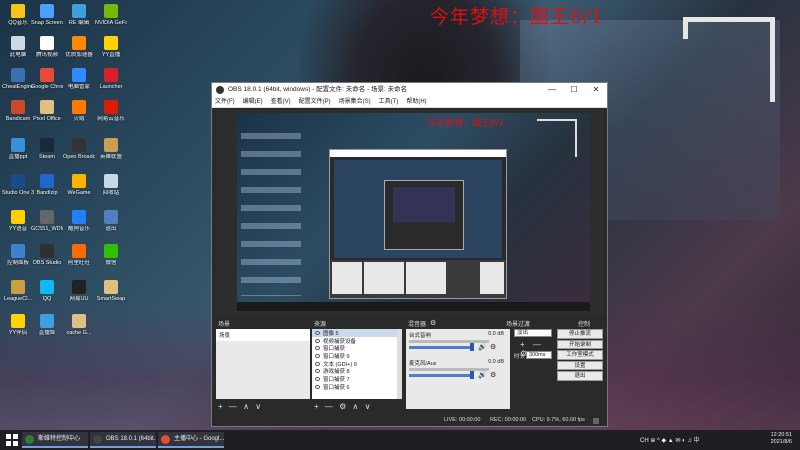 This screenshot has width=800, height=450. What do you see at coordinates (18, 221) in the screenshot?
I see `desktop-icon: YY语音` at bounding box center [18, 221].